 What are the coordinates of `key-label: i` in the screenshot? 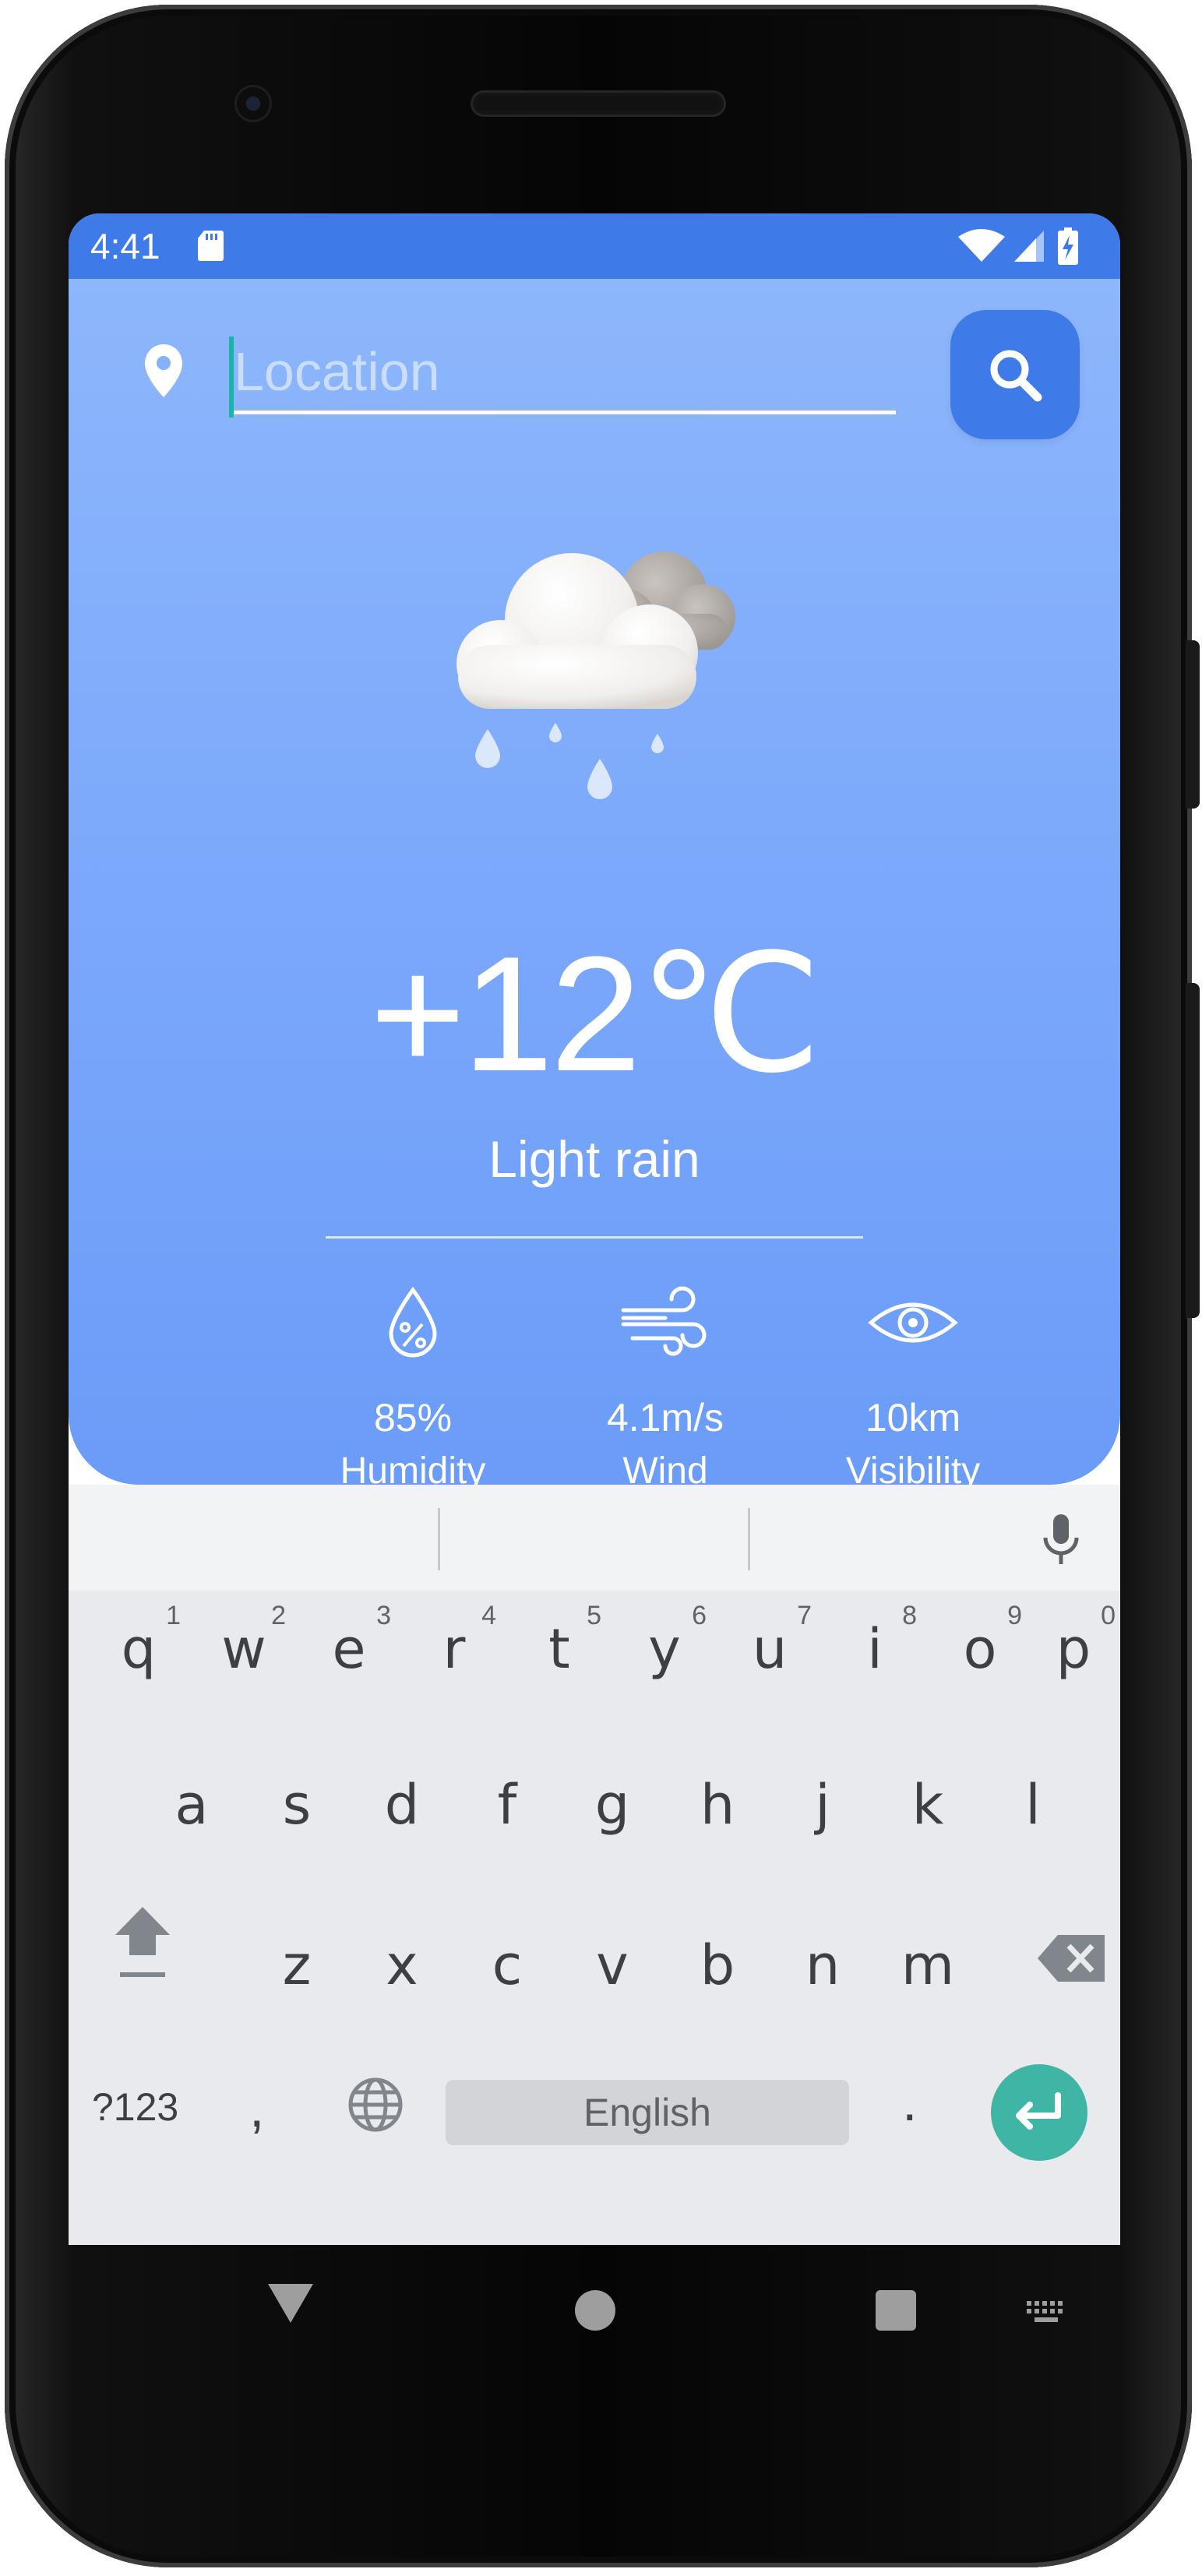 It's located at (875, 1649).